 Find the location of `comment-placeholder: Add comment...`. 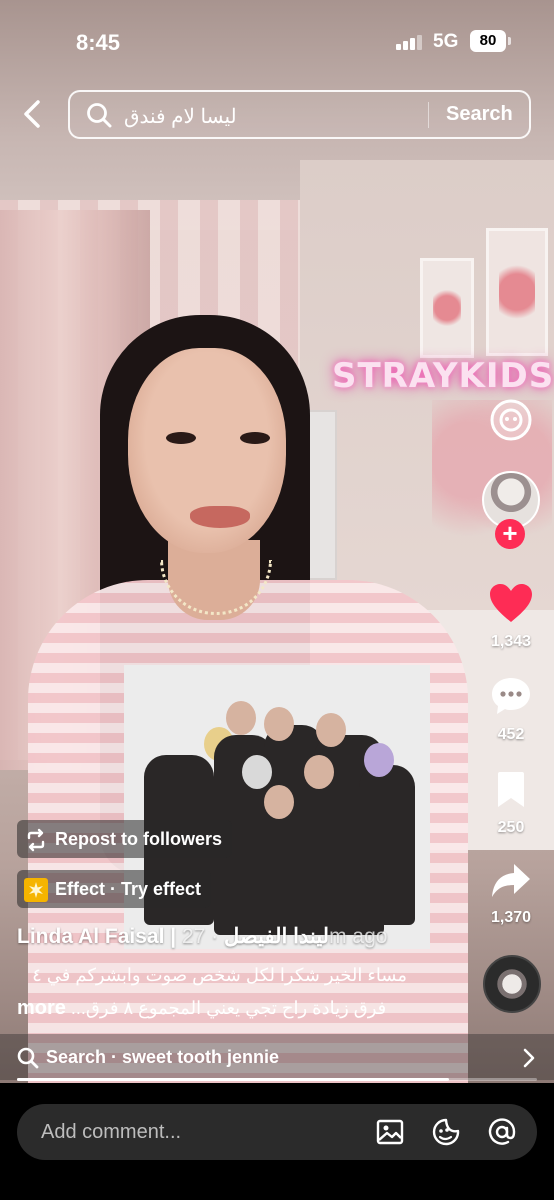

comment-placeholder: Add comment... is located at coordinates (111, 1132).